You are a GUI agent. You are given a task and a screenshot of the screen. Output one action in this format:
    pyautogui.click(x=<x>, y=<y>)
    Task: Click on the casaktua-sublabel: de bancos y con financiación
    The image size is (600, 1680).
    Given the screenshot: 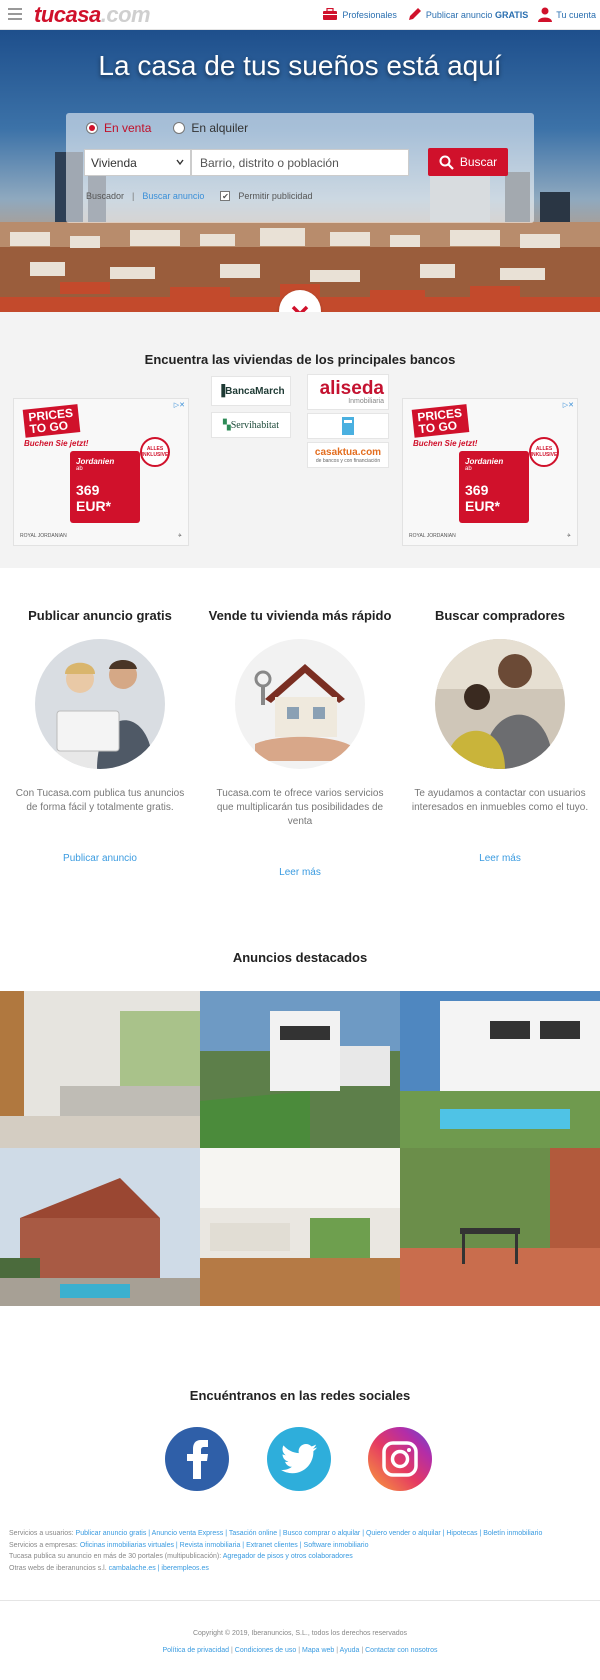 What is the action you would take?
    pyautogui.click(x=348, y=460)
    